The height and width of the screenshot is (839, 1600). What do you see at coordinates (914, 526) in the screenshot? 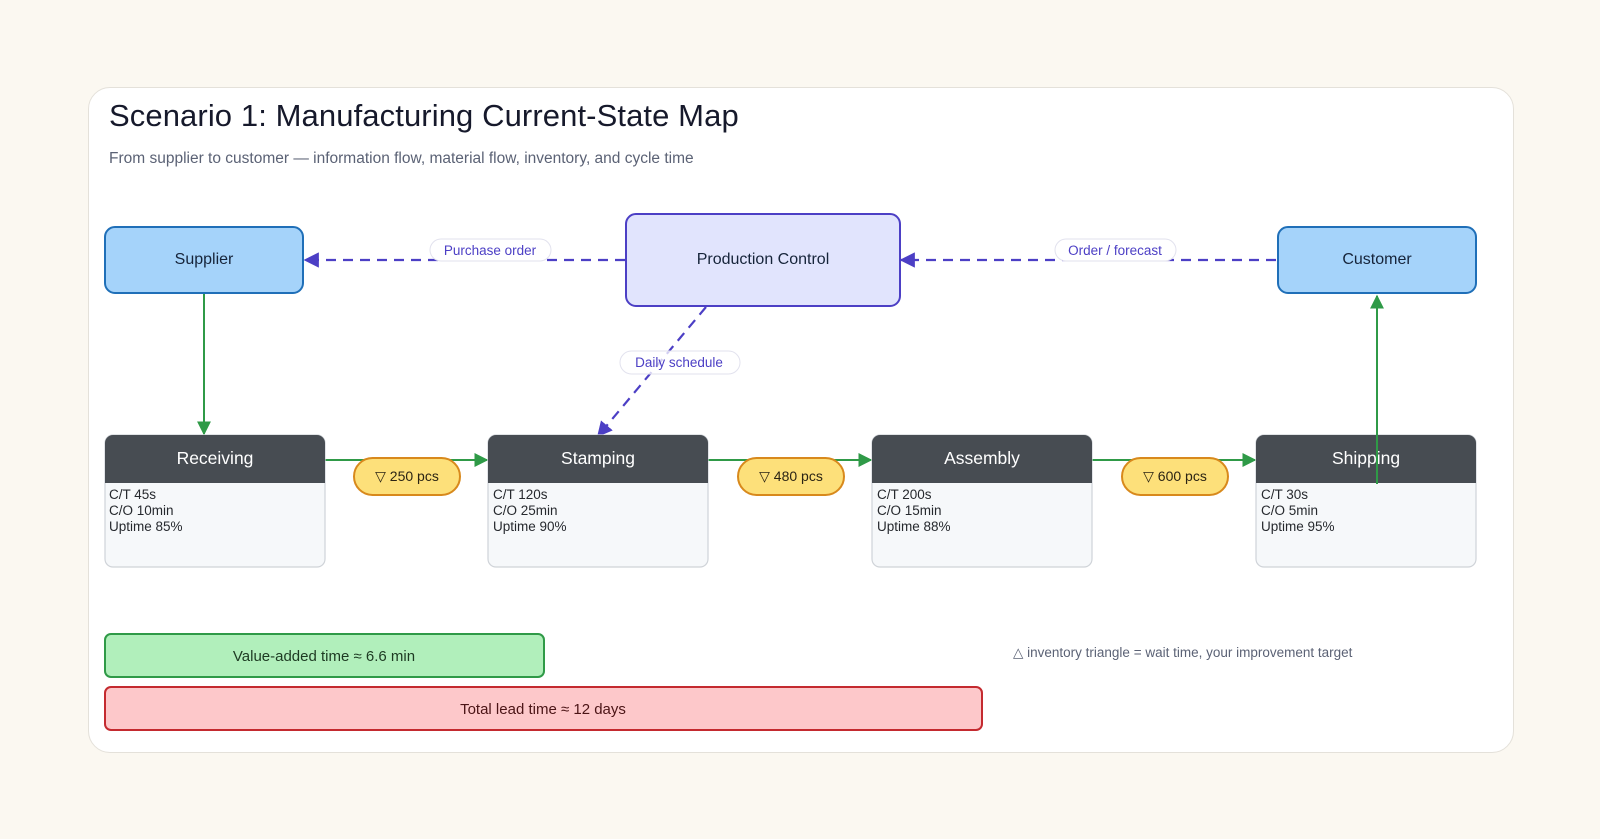
I see `uptime: Uptime 88%` at bounding box center [914, 526].